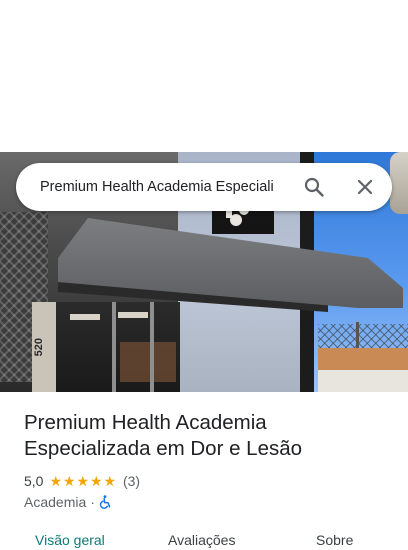 The height and width of the screenshot is (550, 408). What do you see at coordinates (131, 481) in the screenshot?
I see `review-count: (3)` at bounding box center [131, 481].